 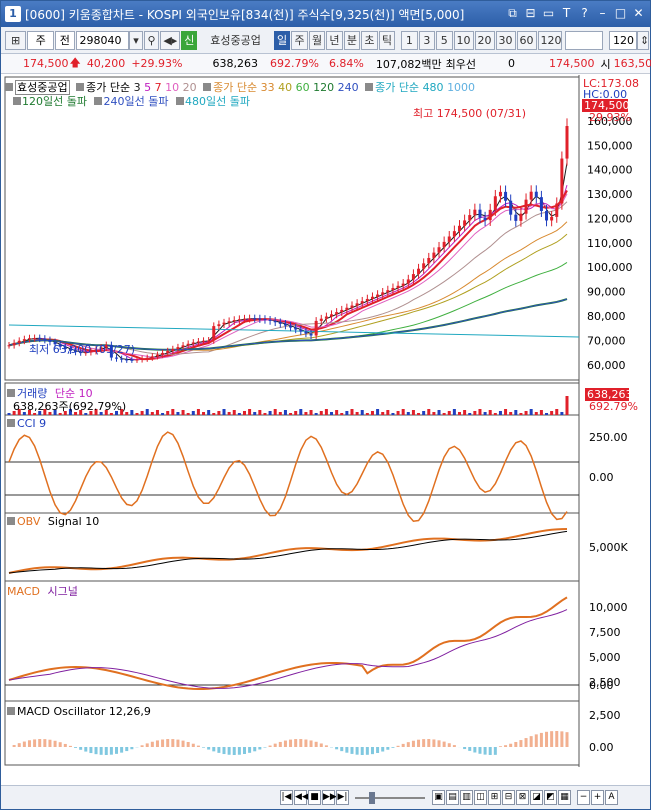 I want to click on obv-ytick: 5,000K, so click(x=608, y=547).